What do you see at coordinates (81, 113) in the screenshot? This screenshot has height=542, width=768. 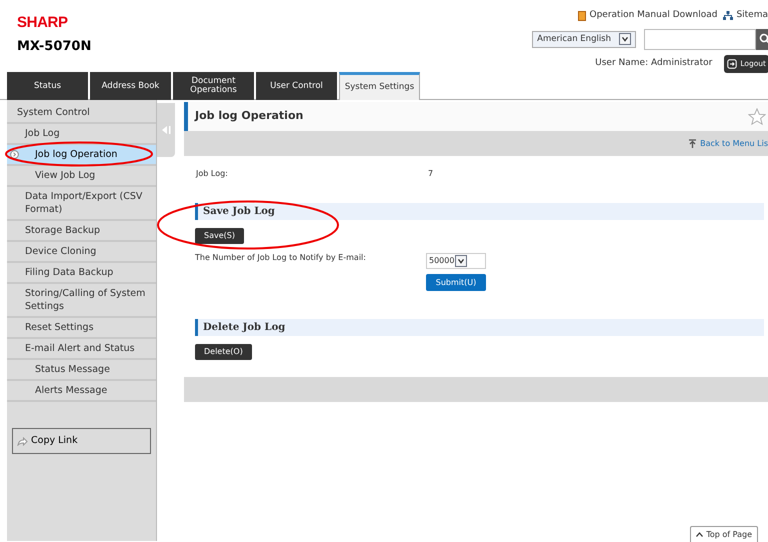 I see `sidebar-item: System Control` at bounding box center [81, 113].